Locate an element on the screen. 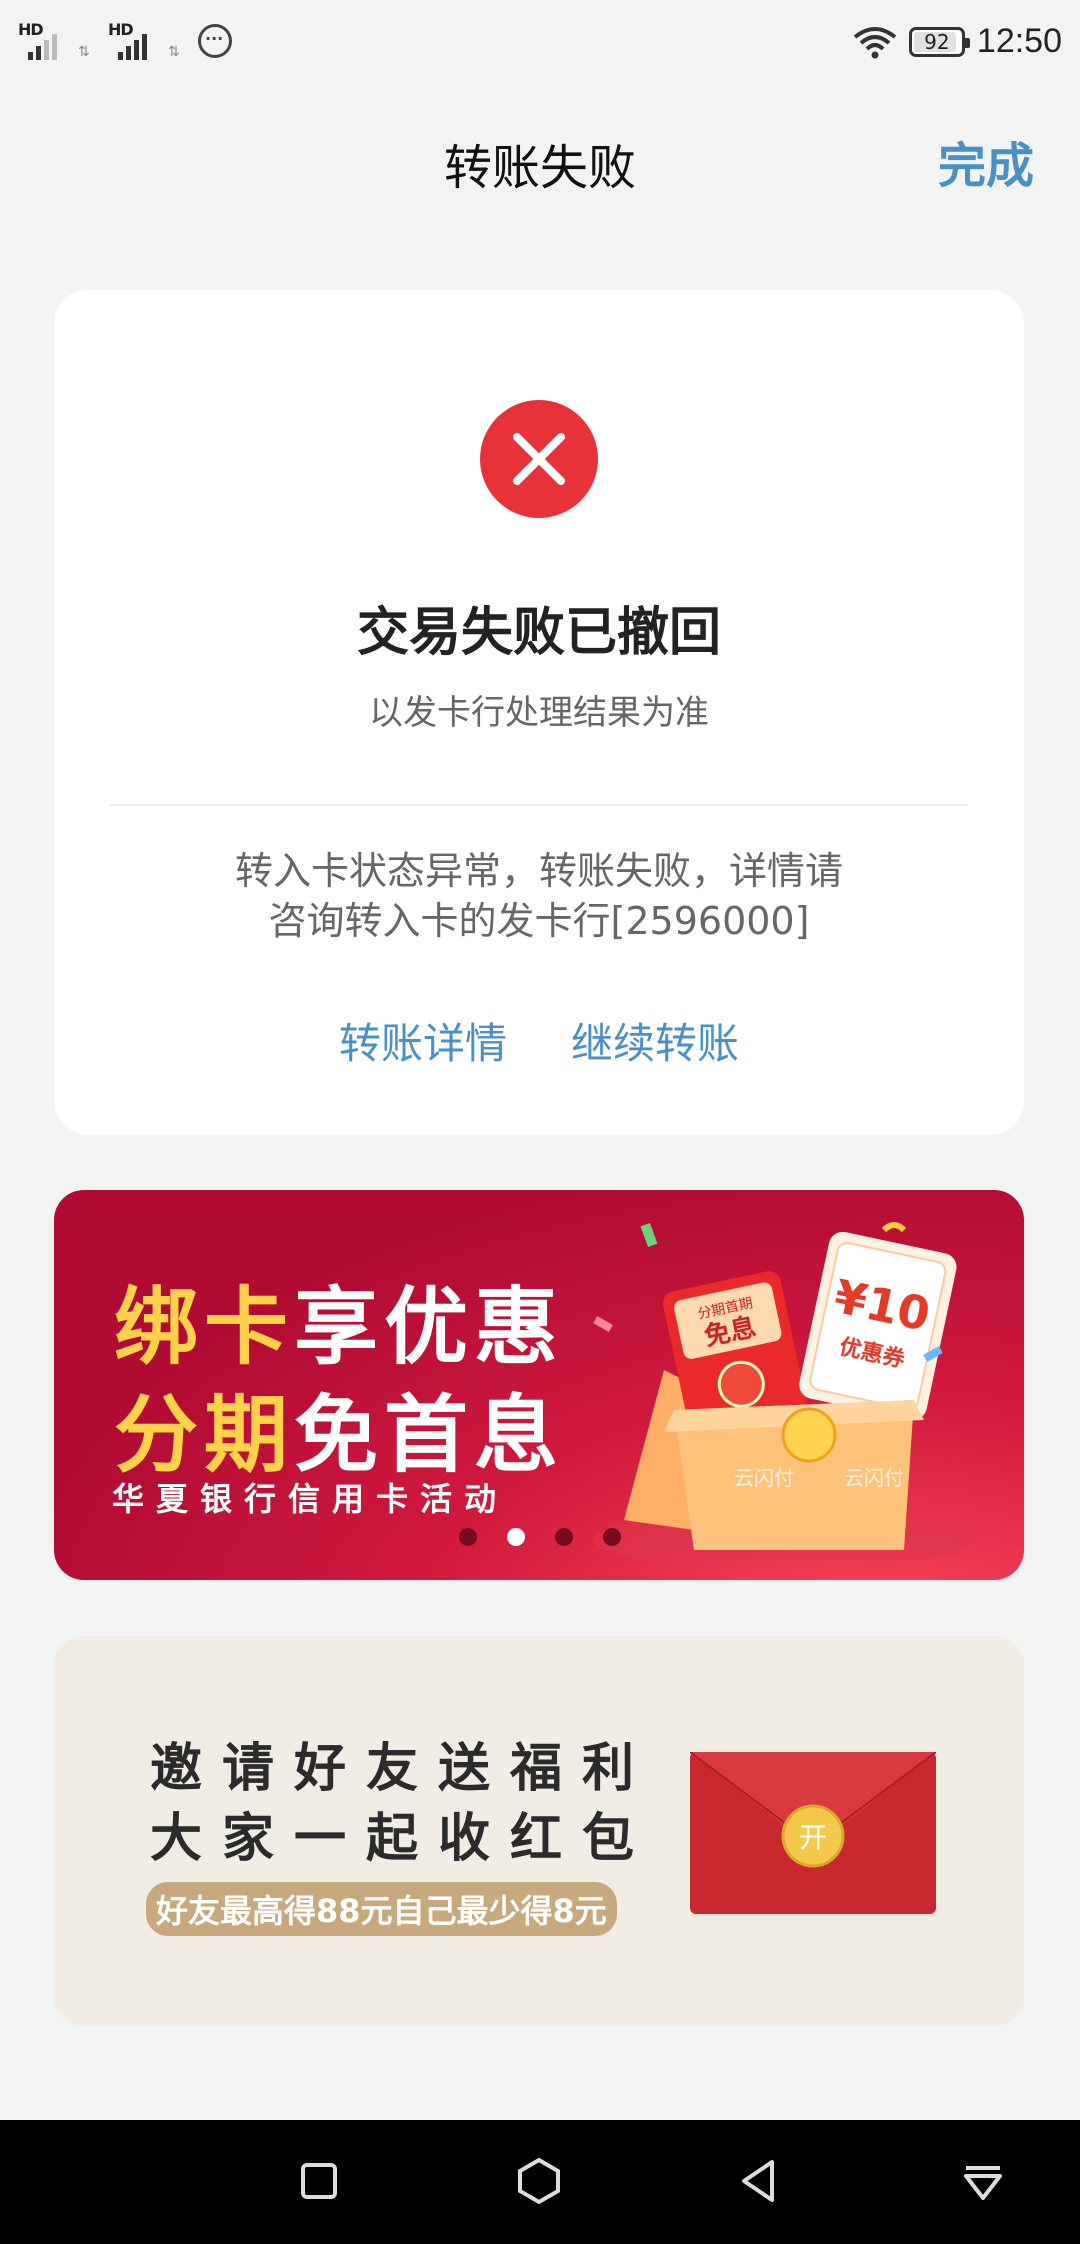  reward-pill: 好友最高得88元自己最少得8元 is located at coordinates (381, 1909).